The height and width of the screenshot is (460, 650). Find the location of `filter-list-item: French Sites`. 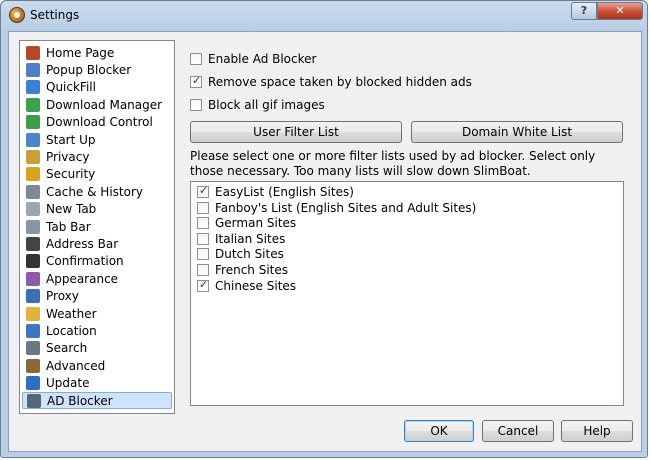

filter-list-item: French Sites is located at coordinates (242, 270).